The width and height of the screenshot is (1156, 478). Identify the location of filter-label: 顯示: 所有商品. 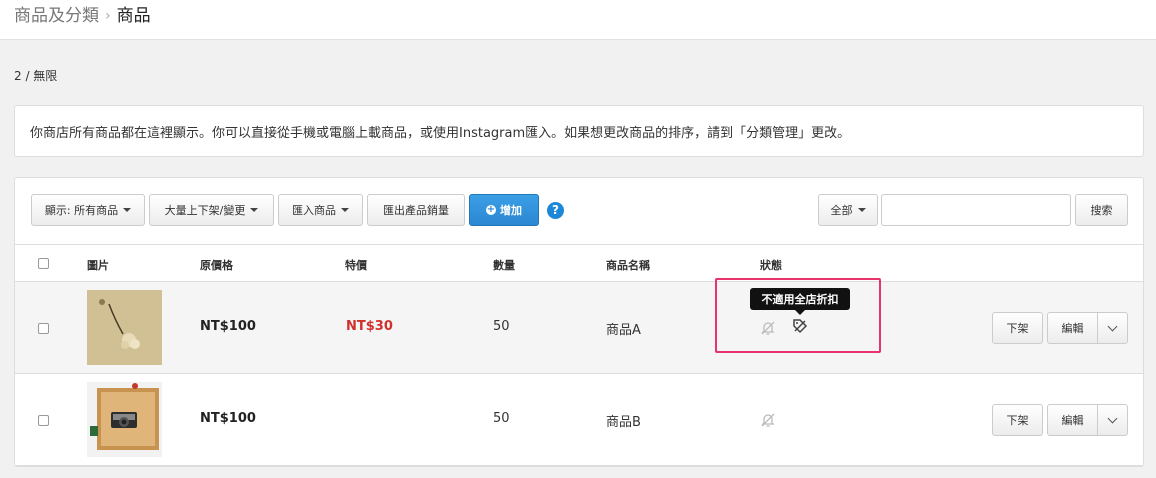
(81, 210).